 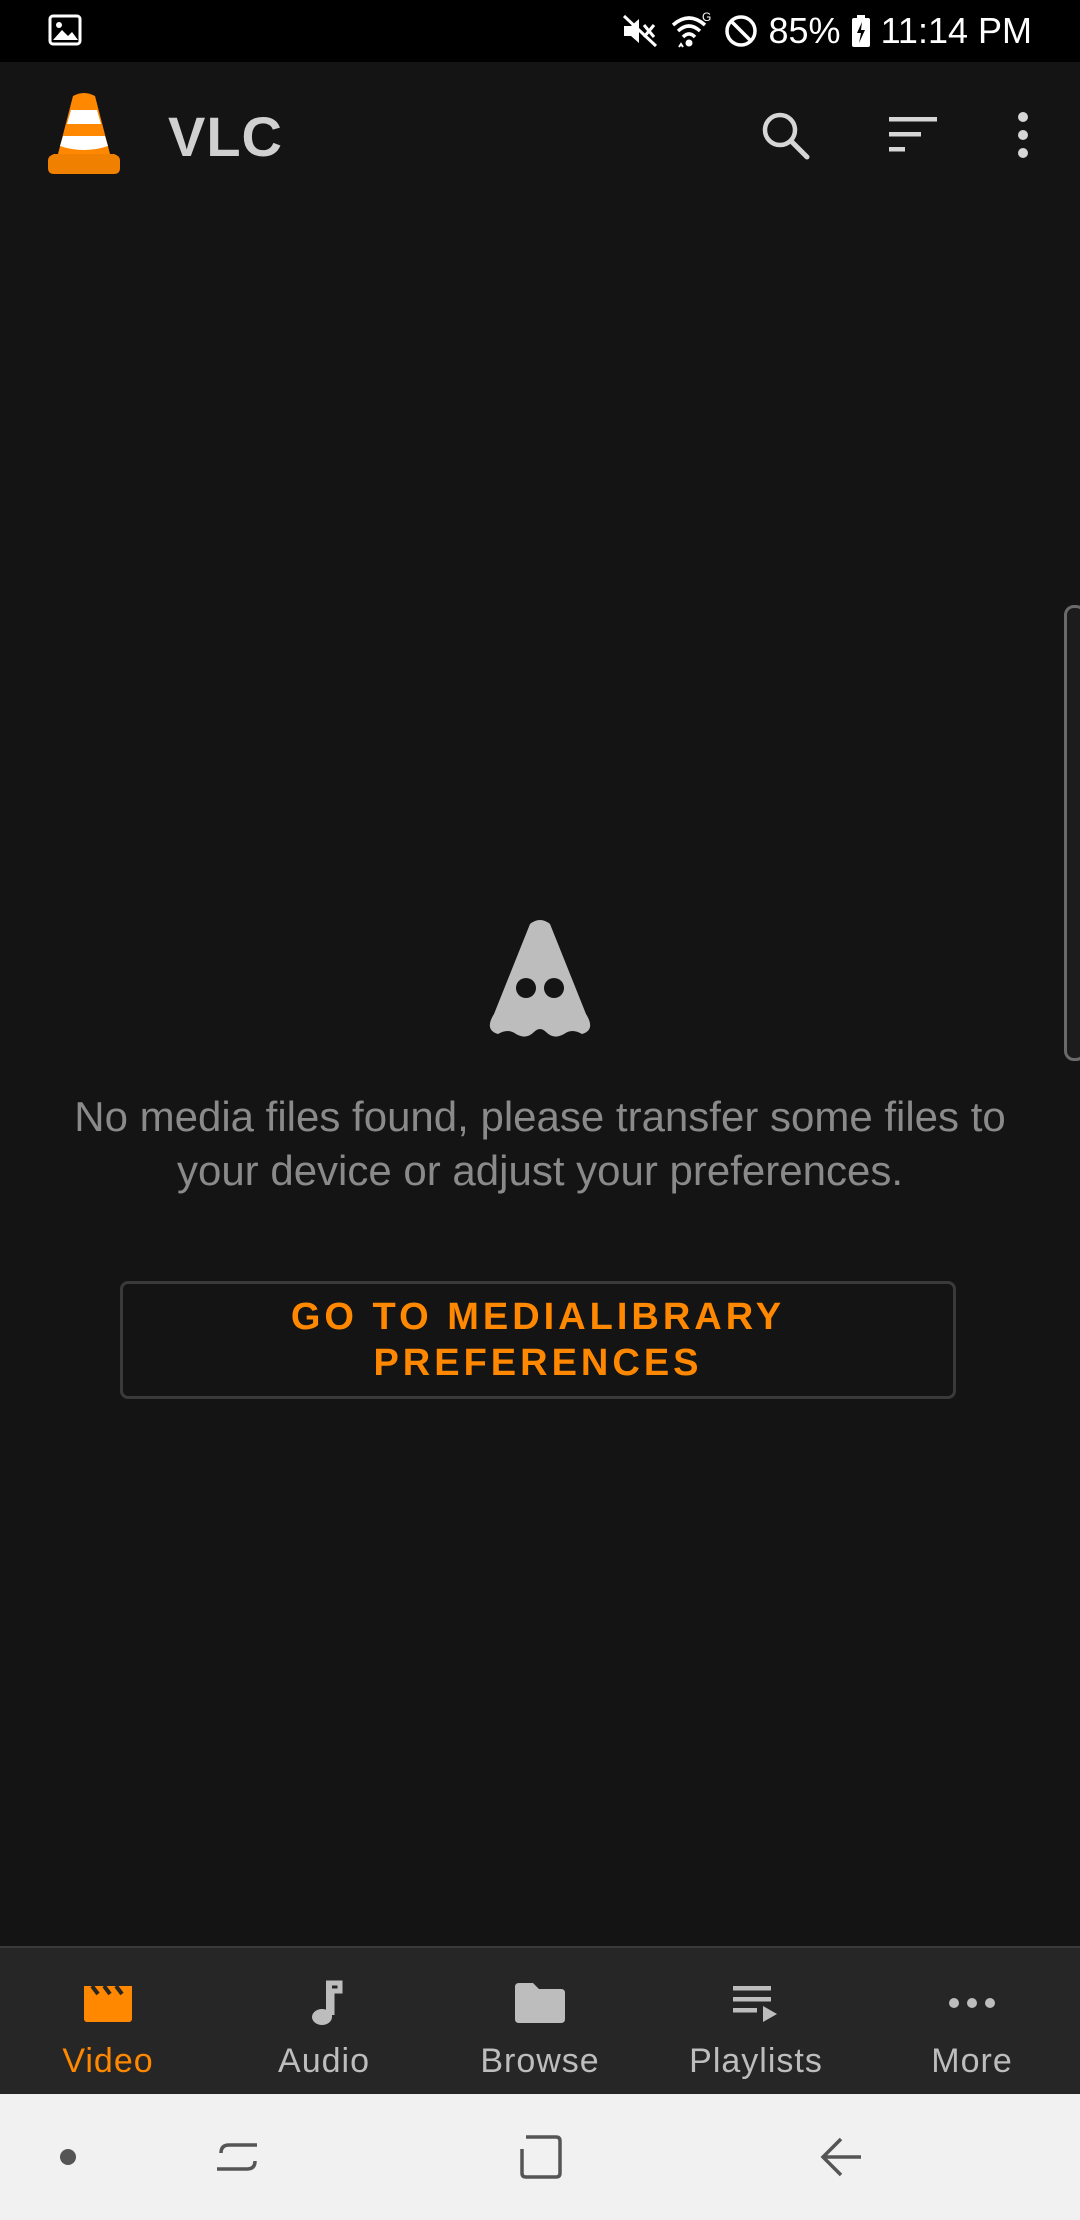 What do you see at coordinates (108, 2003) in the screenshot?
I see `video-clapper-icon` at bounding box center [108, 2003].